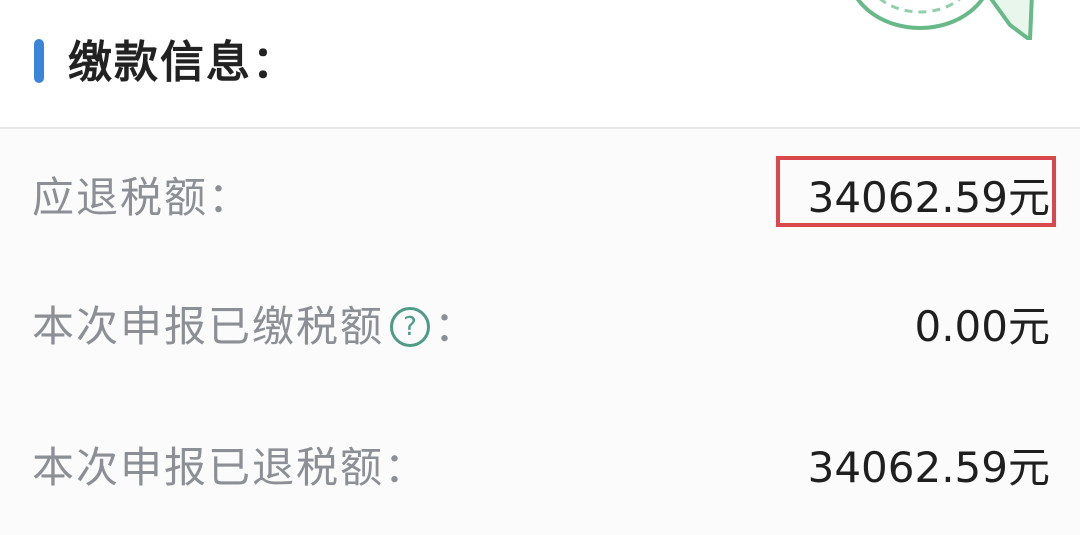  I want to click on section-divider, so click(540, 128).